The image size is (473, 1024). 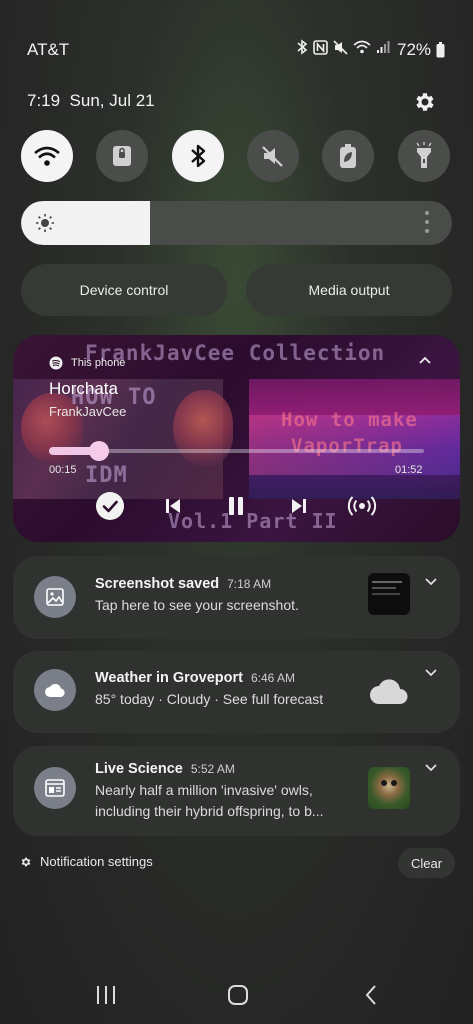 I want to click on lock-icon, so click(x=122, y=156).